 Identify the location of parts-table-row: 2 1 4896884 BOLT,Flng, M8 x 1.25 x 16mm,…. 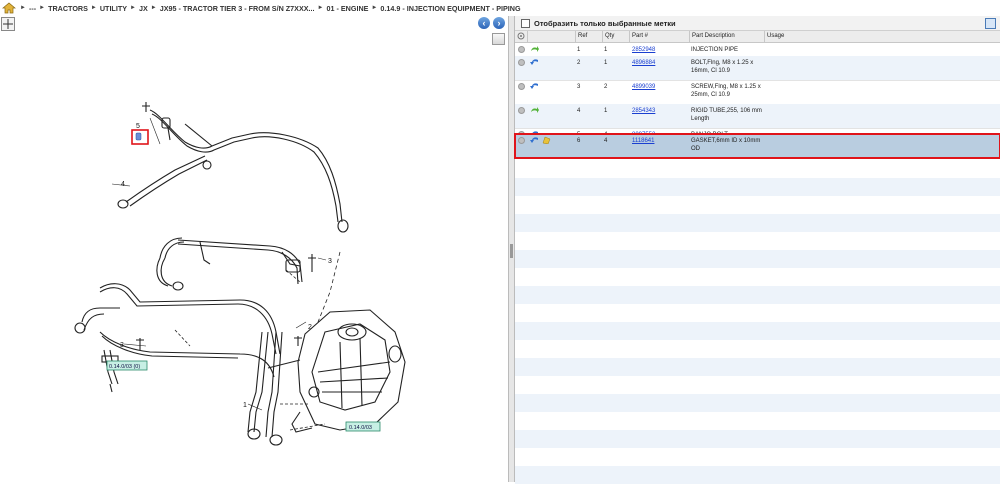
(757, 68).